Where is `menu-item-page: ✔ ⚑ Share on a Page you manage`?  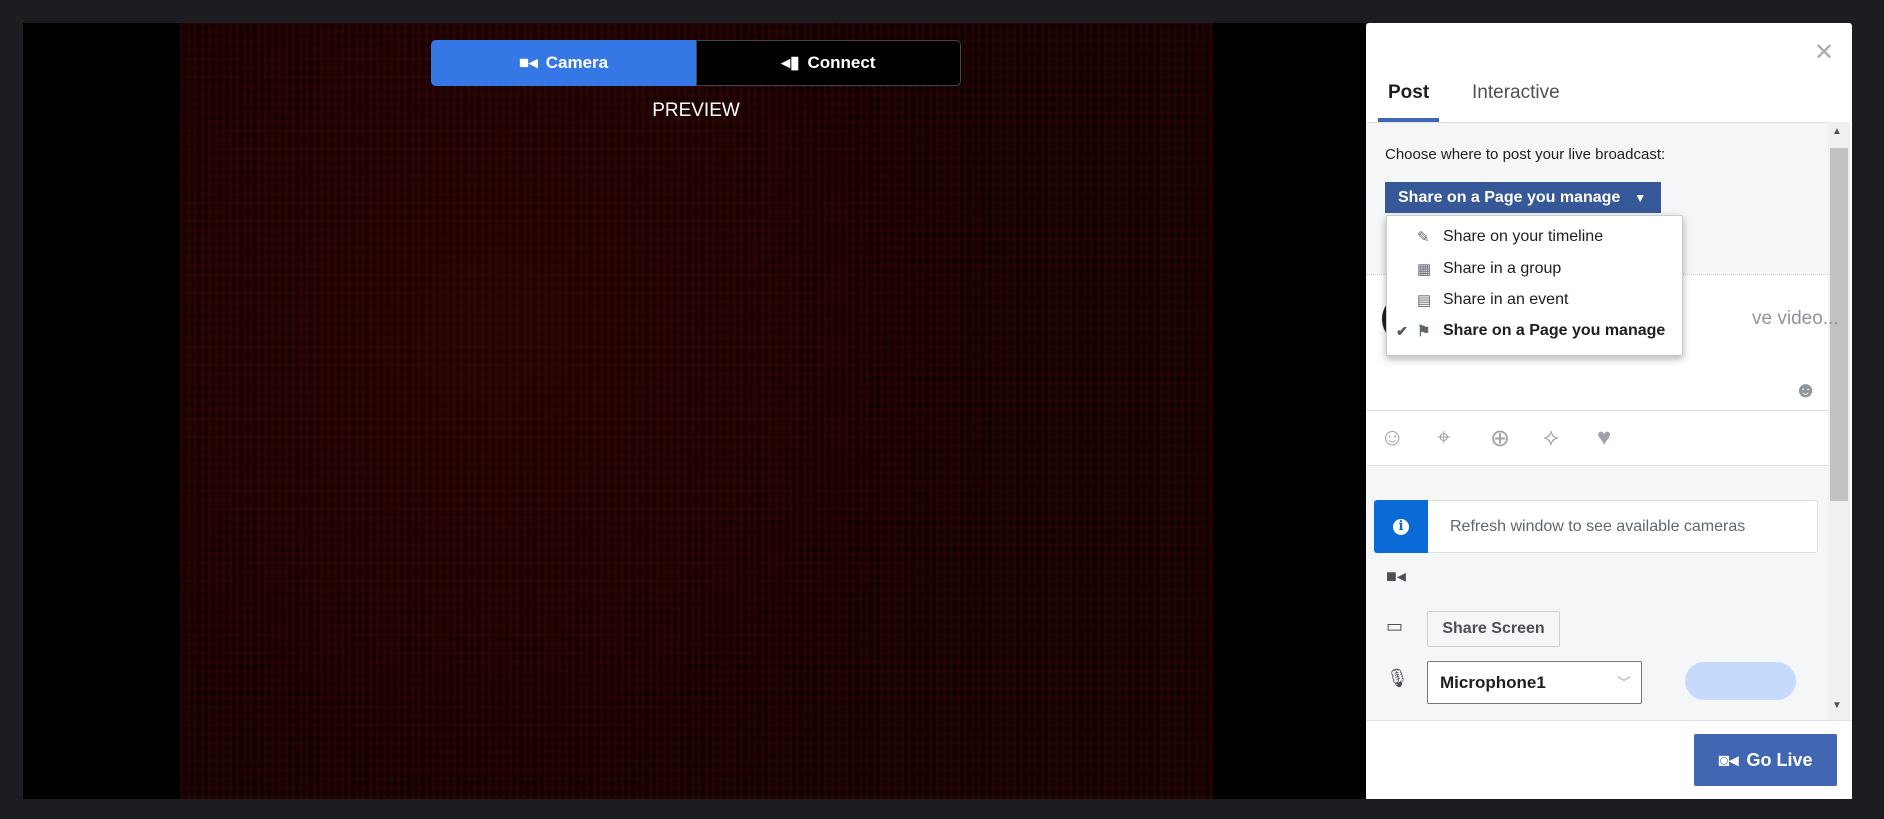
menu-item-page: ✔ ⚑ Share on a Page you manage is located at coordinates (1526, 331).